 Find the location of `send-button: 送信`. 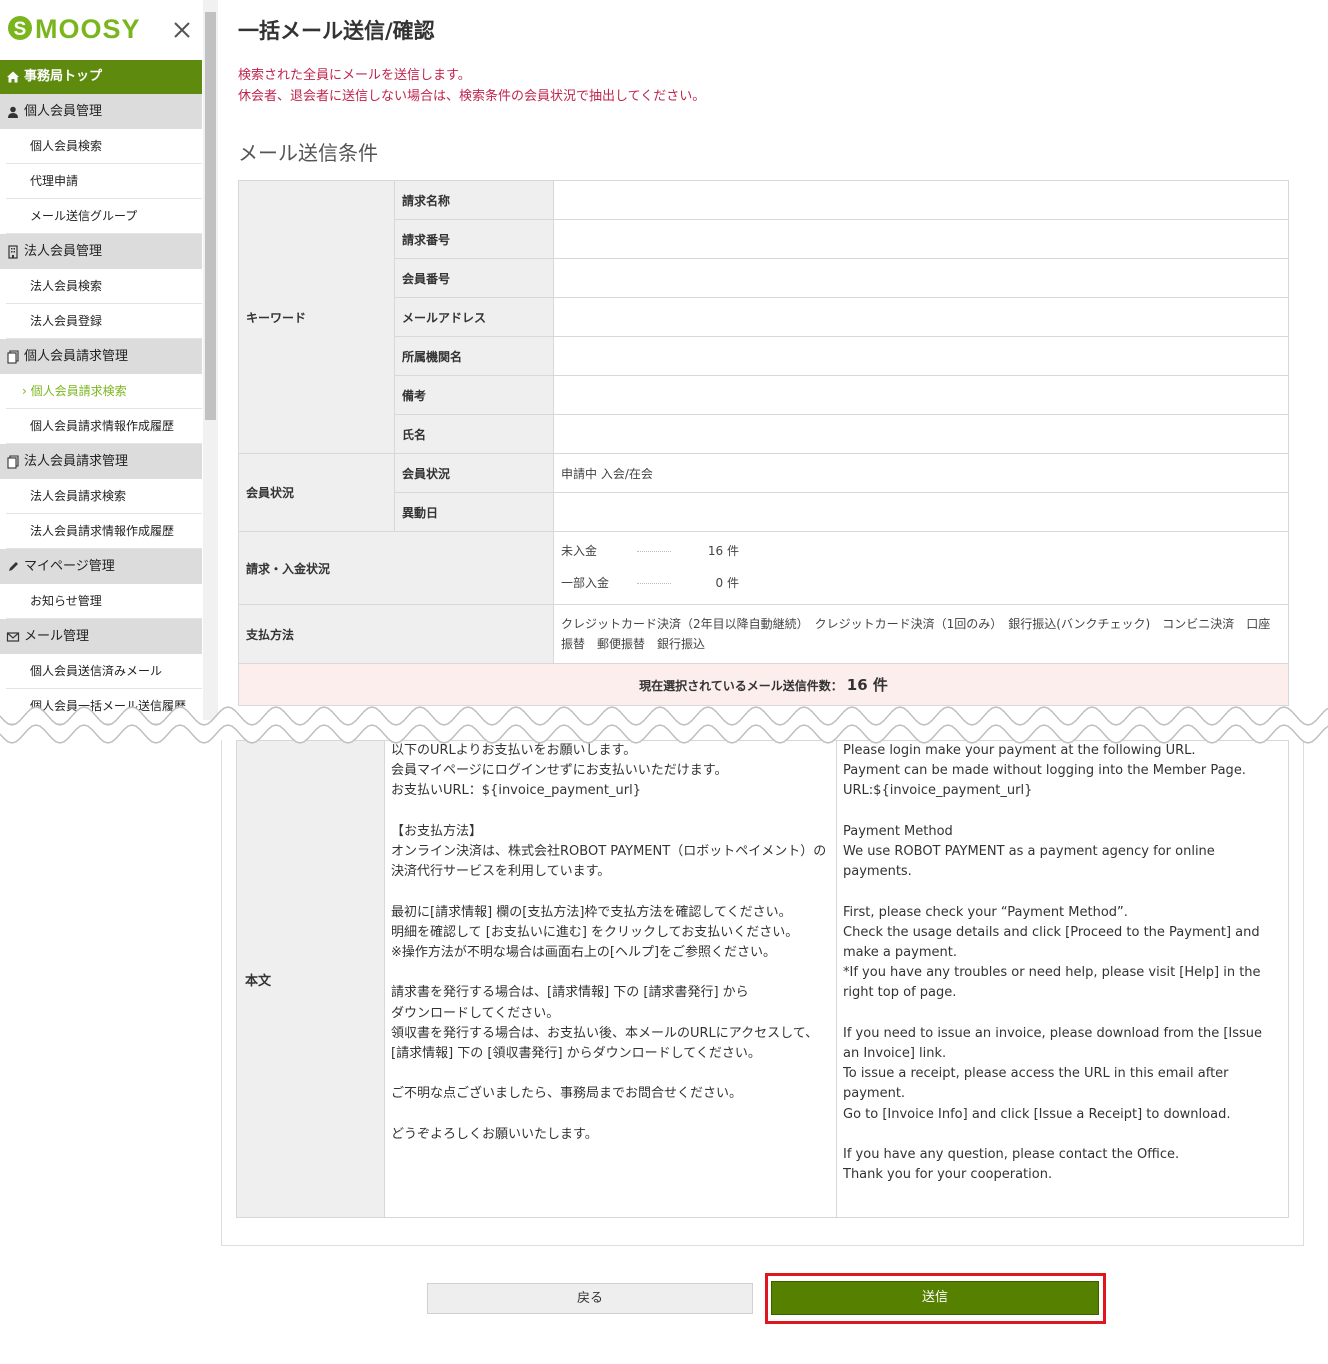

send-button: 送信 is located at coordinates (935, 1298).